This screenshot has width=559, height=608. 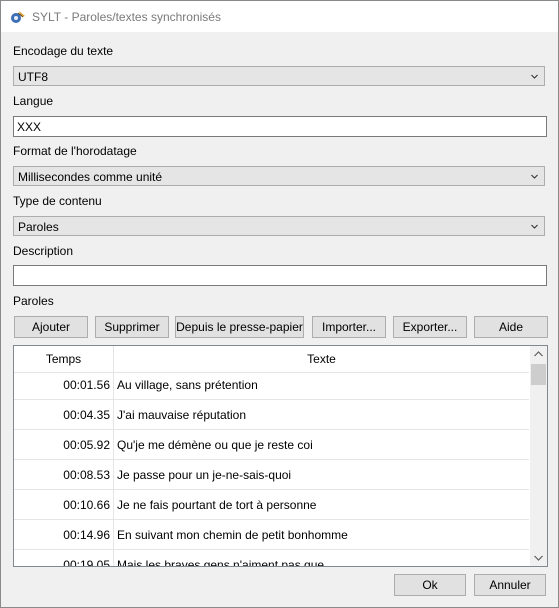 What do you see at coordinates (271, 415) in the screenshot?
I see `table-row: 00:04.35 J'ai mauvaise réputation` at bounding box center [271, 415].